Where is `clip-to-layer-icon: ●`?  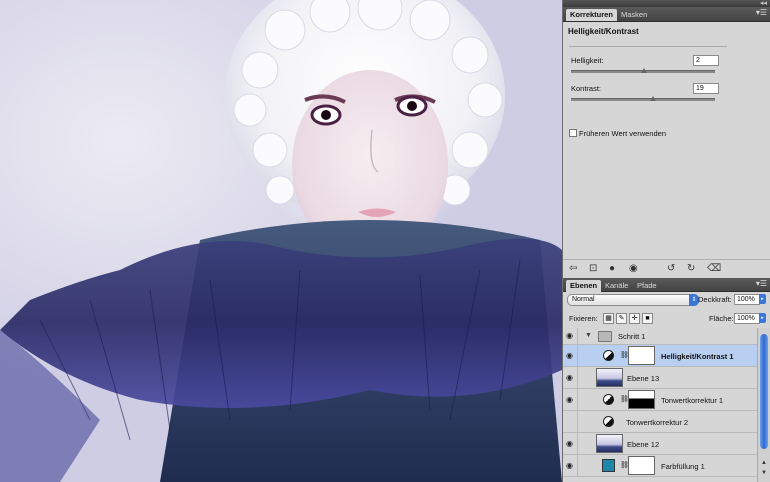 clip-to-layer-icon: ● is located at coordinates (612, 268).